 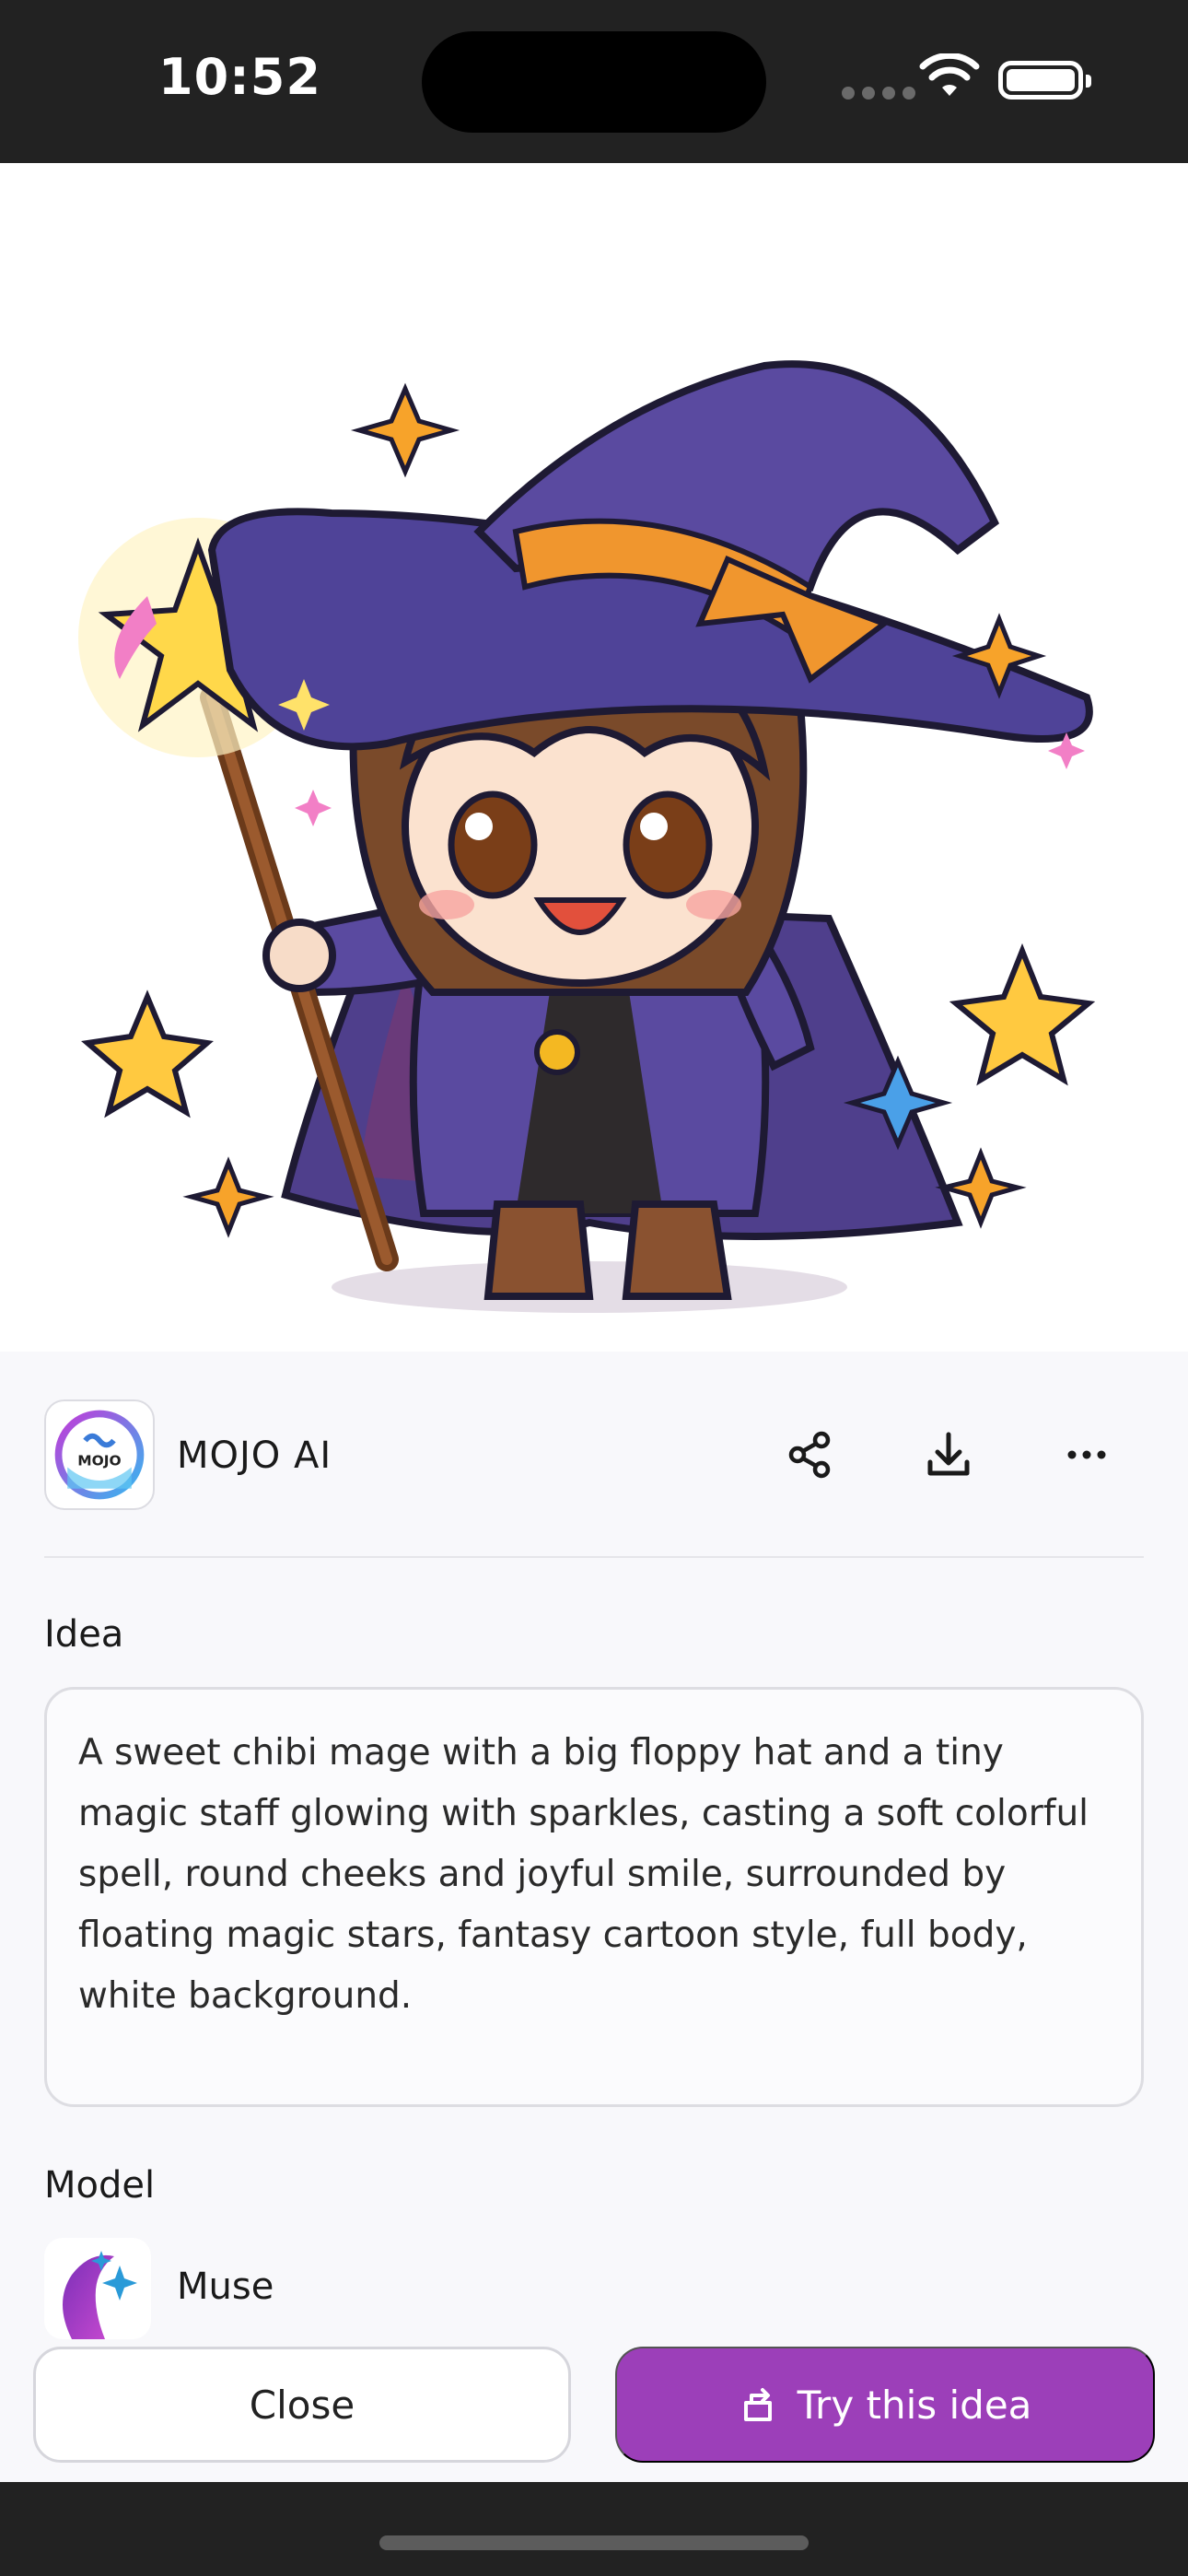 I want to click on close-button-label: Close, so click(x=302, y=2405).